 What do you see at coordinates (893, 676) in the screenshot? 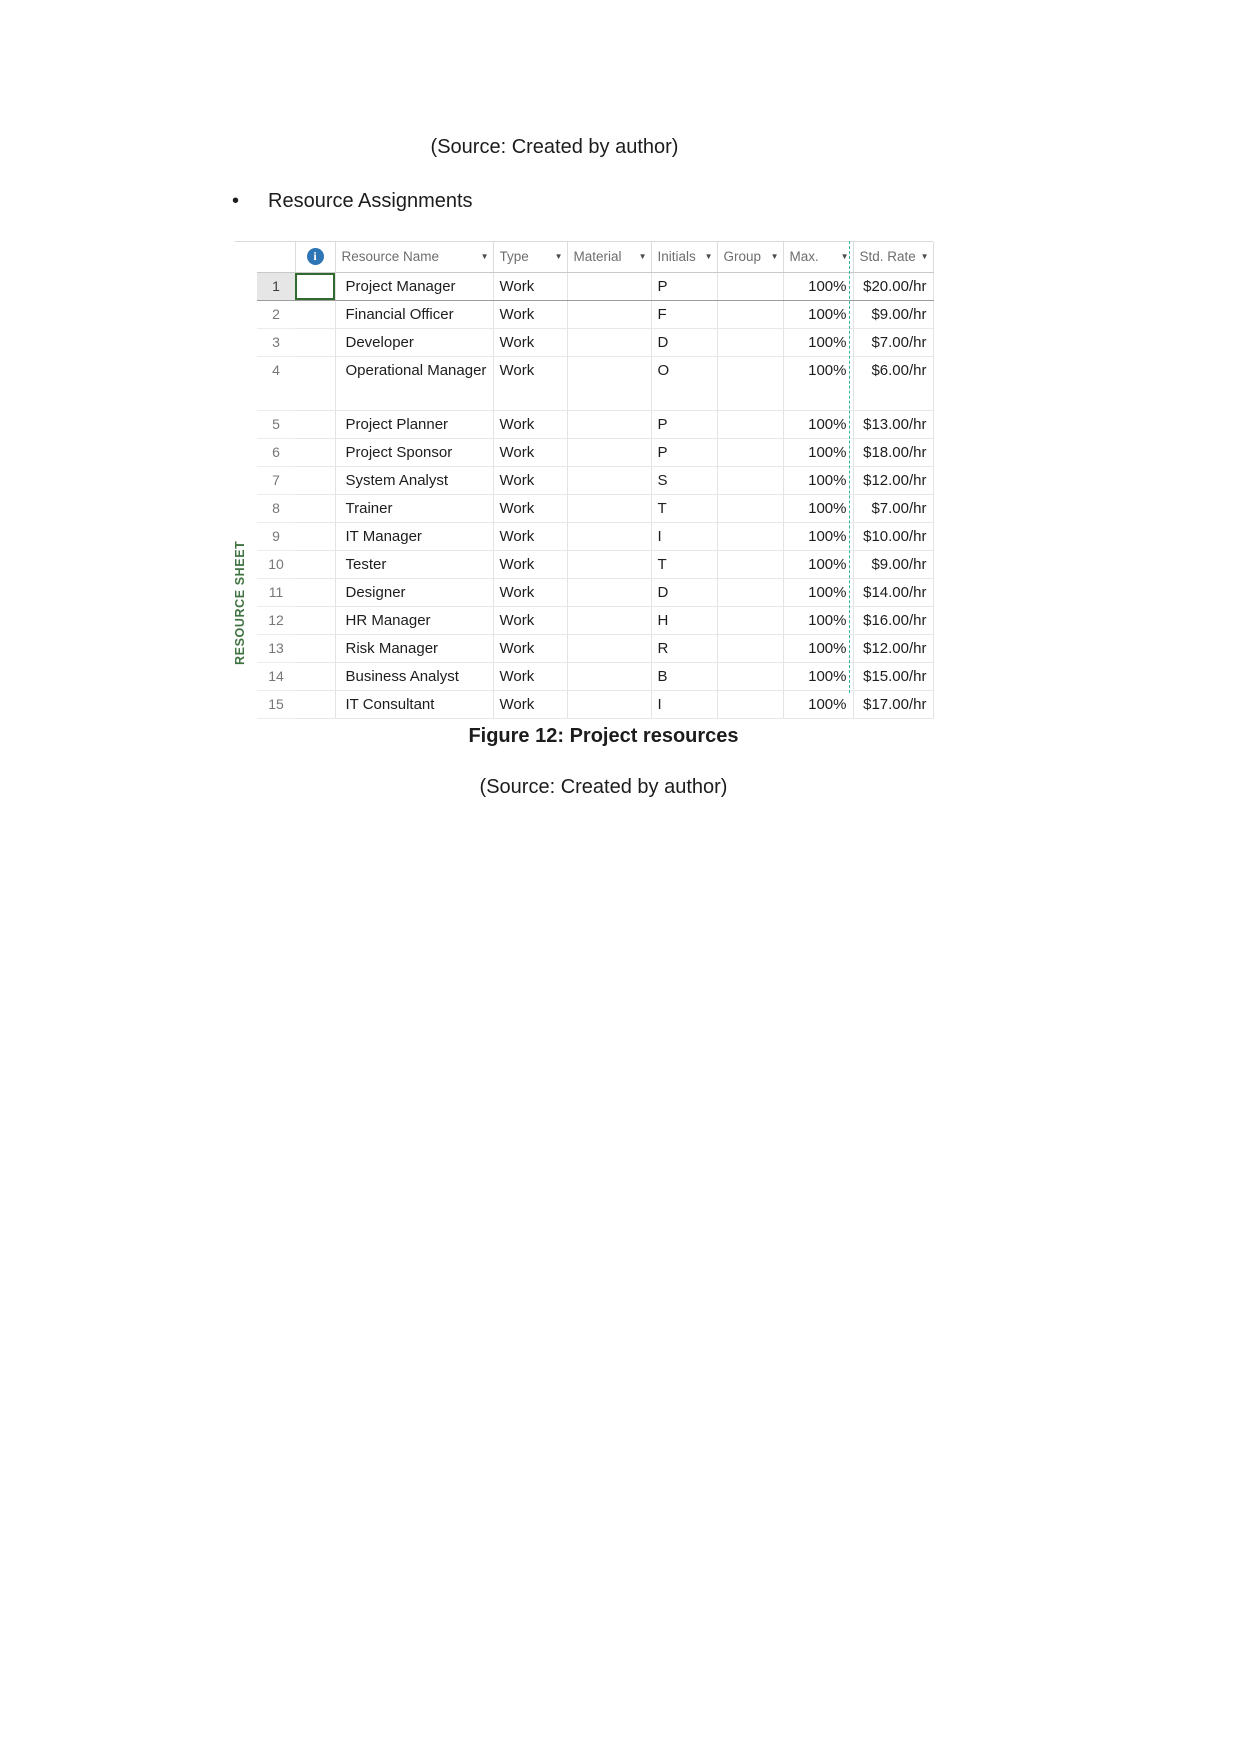
I see `std-rate-cell: $15.00/hr` at bounding box center [893, 676].